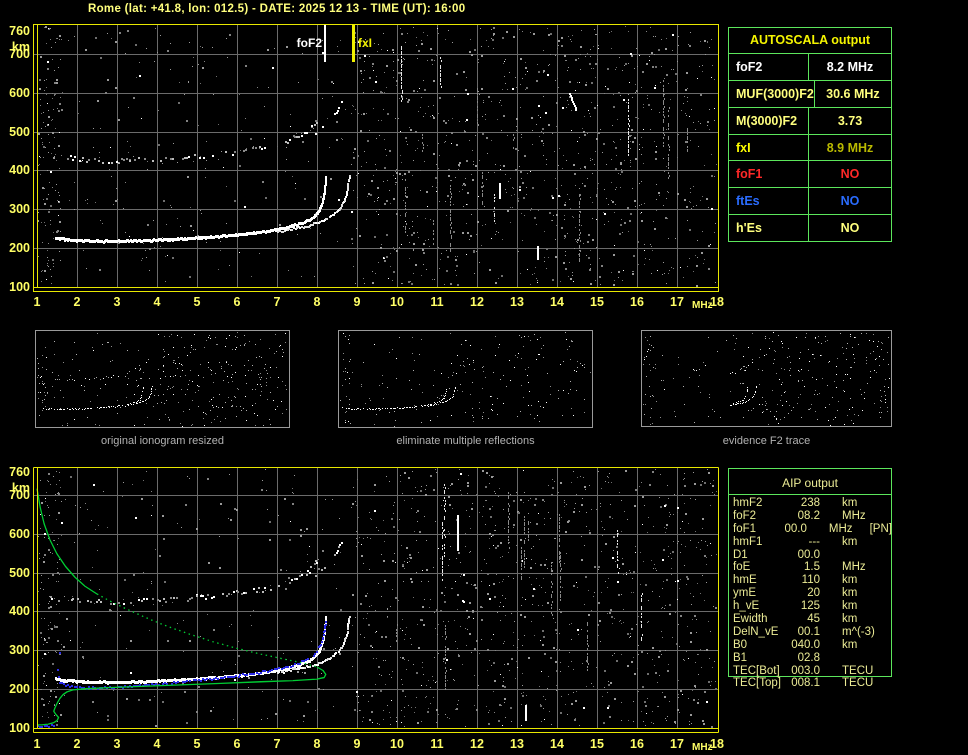  What do you see at coordinates (19, 728) in the screenshot?
I see `y-tick-label: 100` at bounding box center [19, 728].